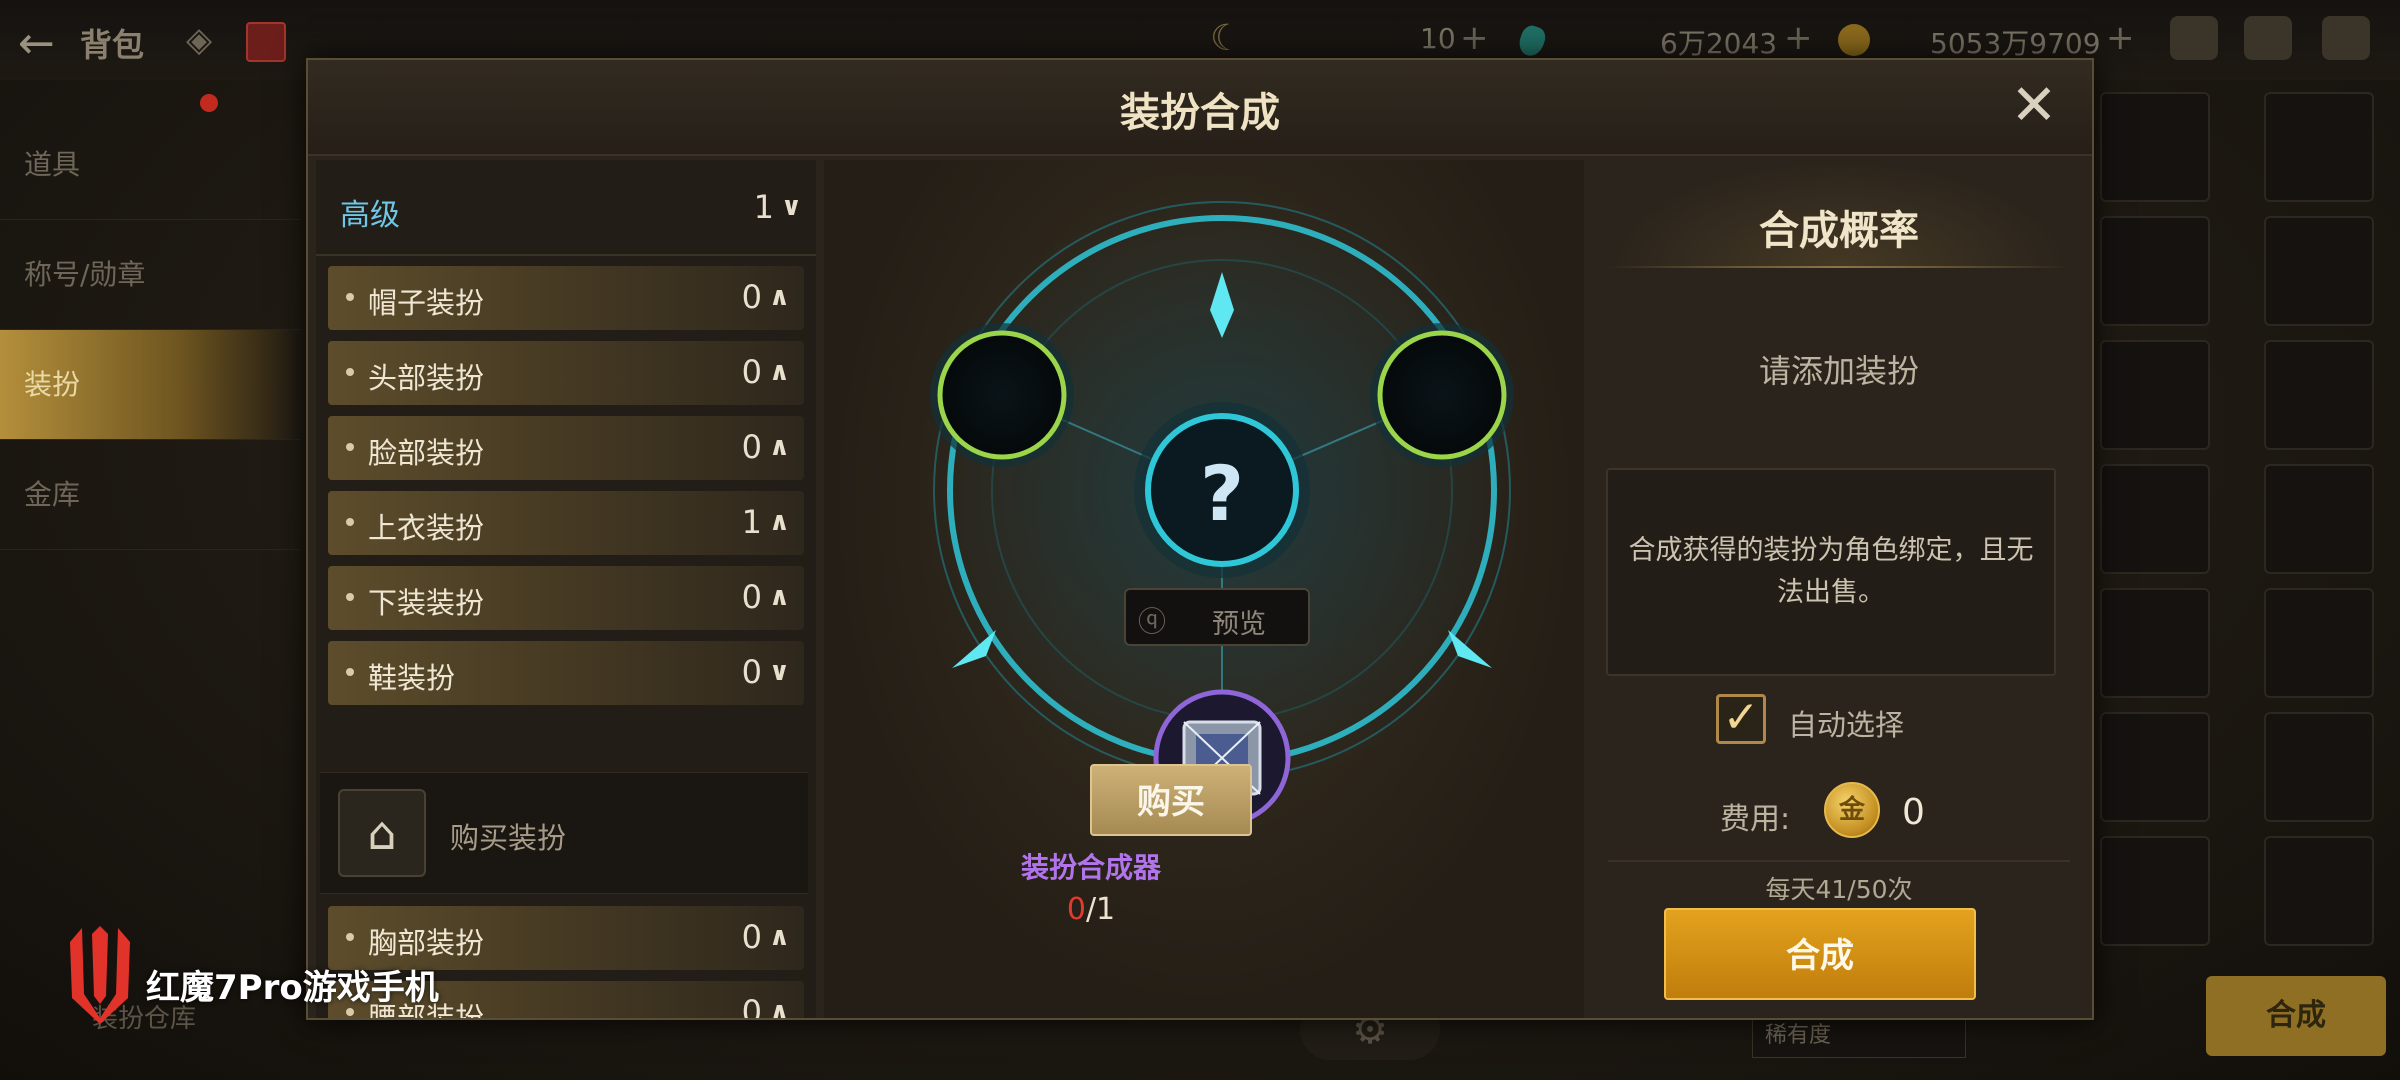  I want to click on category-row-head: 头部装扮 0 ∧, so click(566, 373).